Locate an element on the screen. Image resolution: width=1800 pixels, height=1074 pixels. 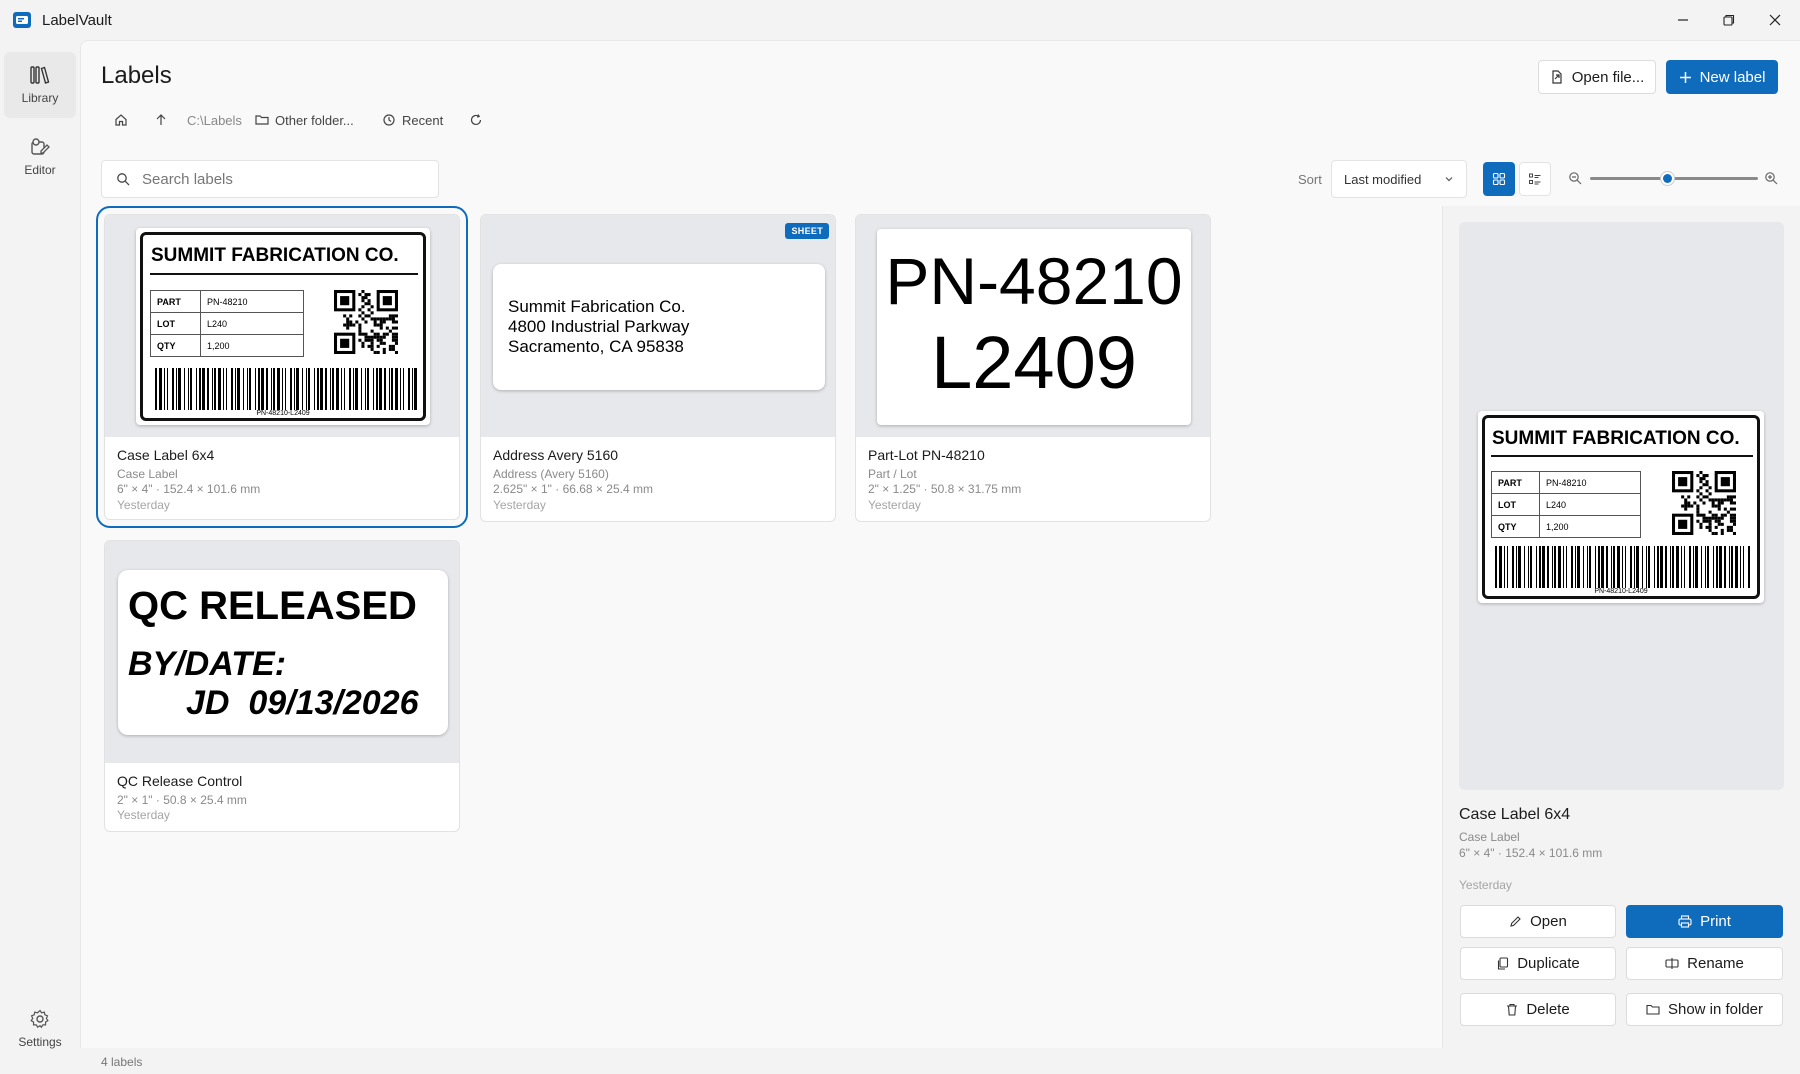
show-in-folder-button: Show in folder is located at coordinates (1704, 1009).